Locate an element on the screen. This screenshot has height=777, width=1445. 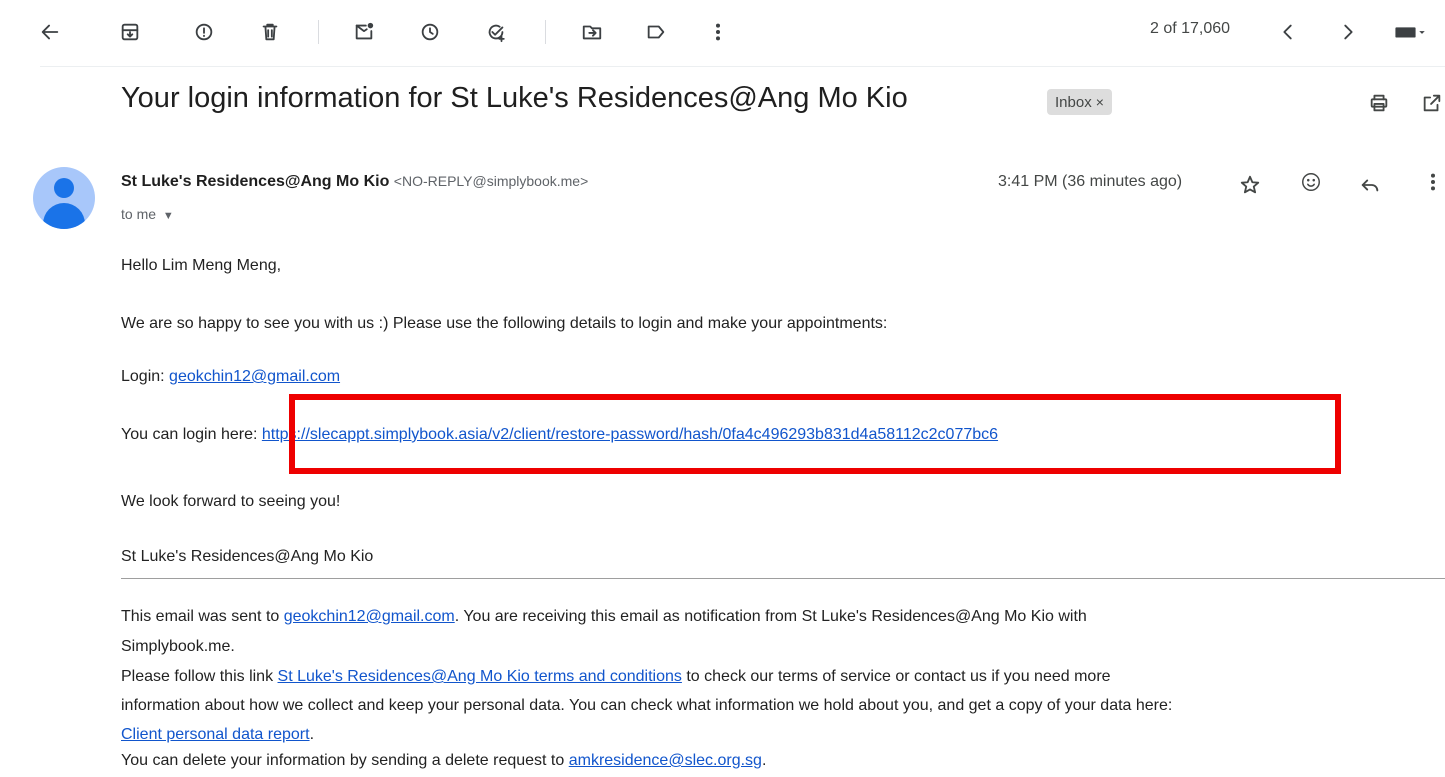
sender-avatar is located at coordinates (64, 198).